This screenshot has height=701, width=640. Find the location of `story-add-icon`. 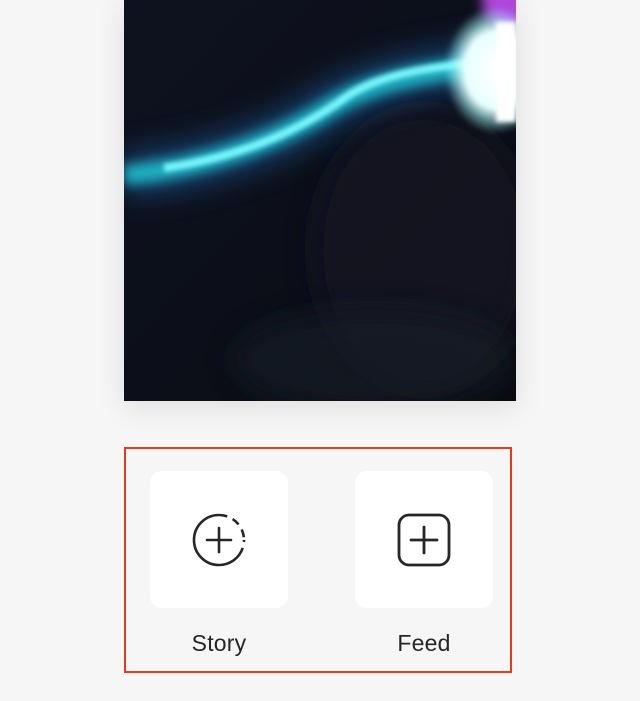

story-add-icon is located at coordinates (219, 539).